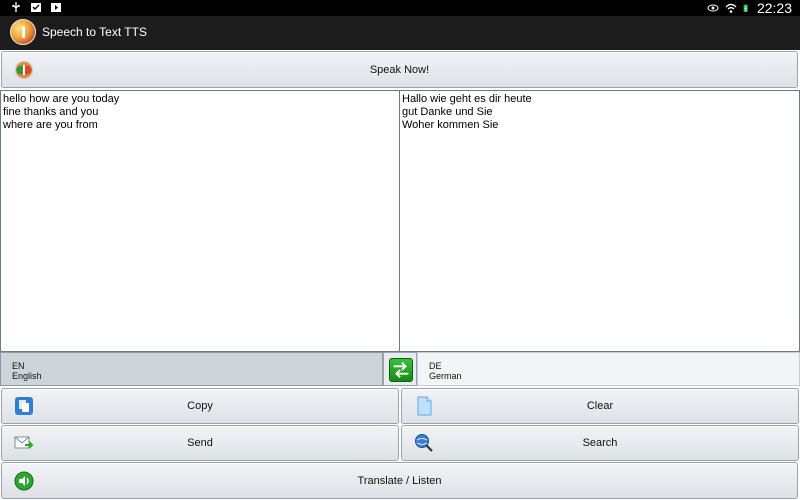 This screenshot has width=800, height=500. I want to click on source-text-line: fine thanks and you, so click(51, 112).